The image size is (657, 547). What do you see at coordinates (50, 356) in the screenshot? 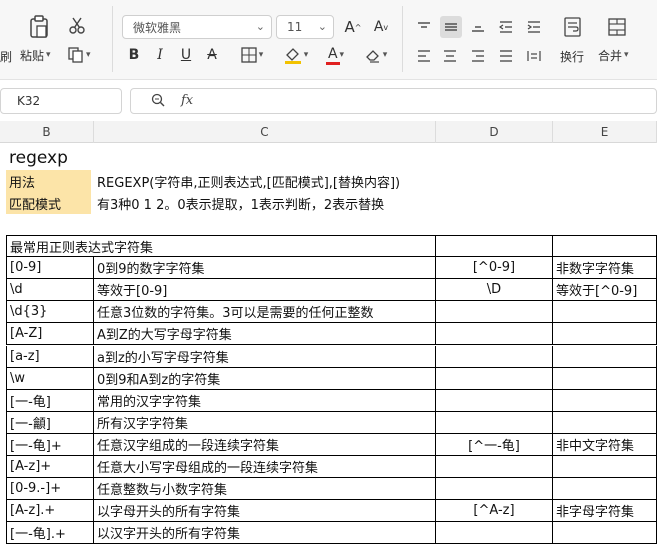
I see `pattern-cell: [a-z]` at bounding box center [50, 356].